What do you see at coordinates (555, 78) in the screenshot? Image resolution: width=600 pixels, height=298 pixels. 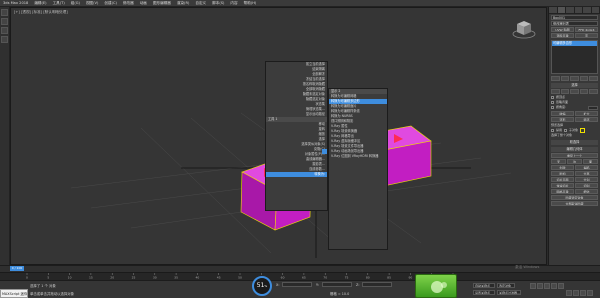 I see `pin-stack-icon` at bounding box center [555, 78].